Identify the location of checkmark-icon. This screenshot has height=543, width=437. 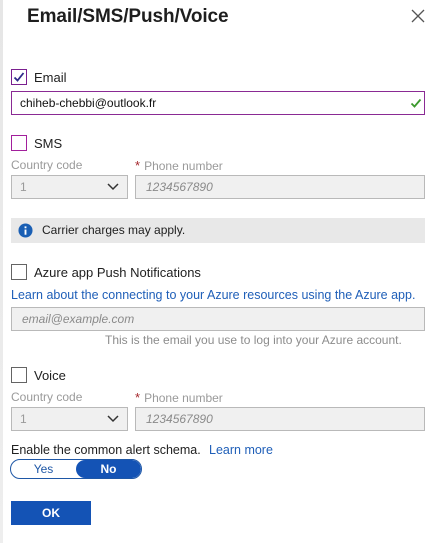
(19, 77).